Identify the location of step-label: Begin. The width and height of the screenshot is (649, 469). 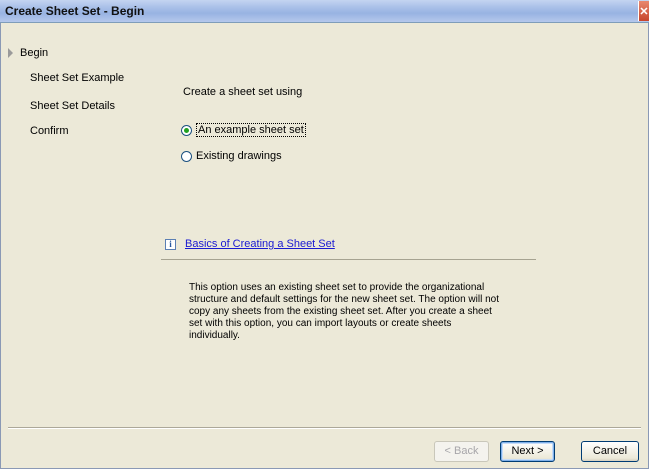
(34, 53).